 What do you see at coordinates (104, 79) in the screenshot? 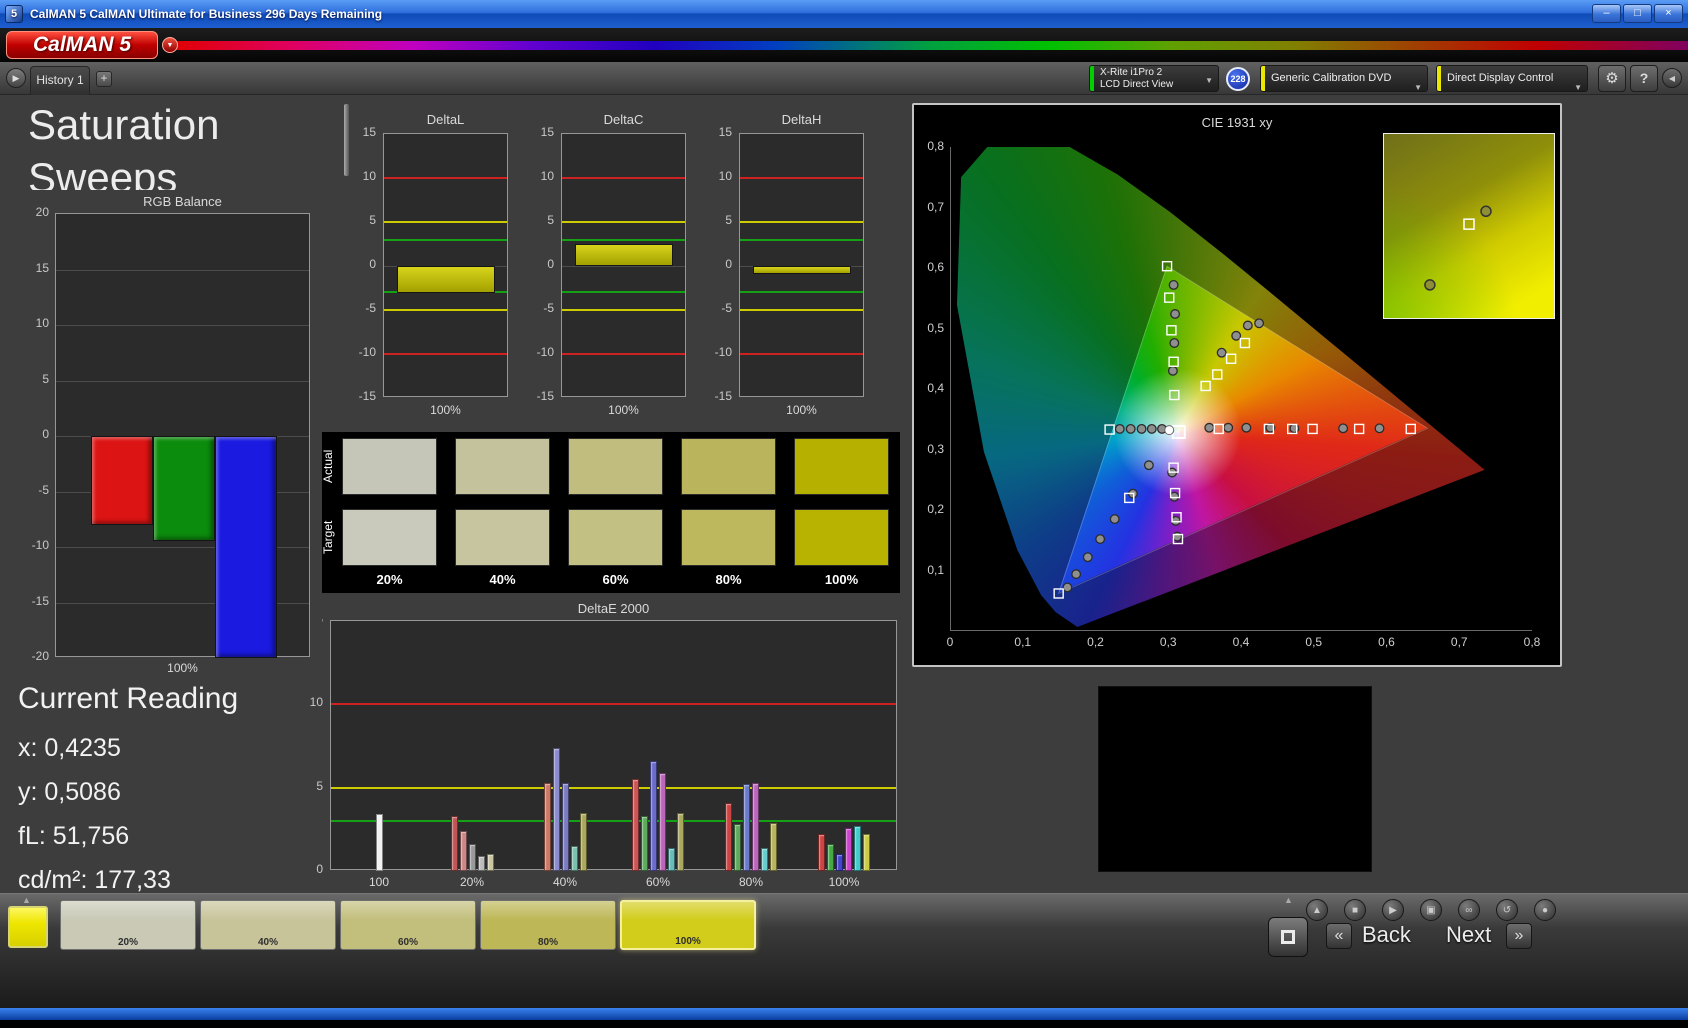
I see `add-tab-button: +` at bounding box center [104, 79].